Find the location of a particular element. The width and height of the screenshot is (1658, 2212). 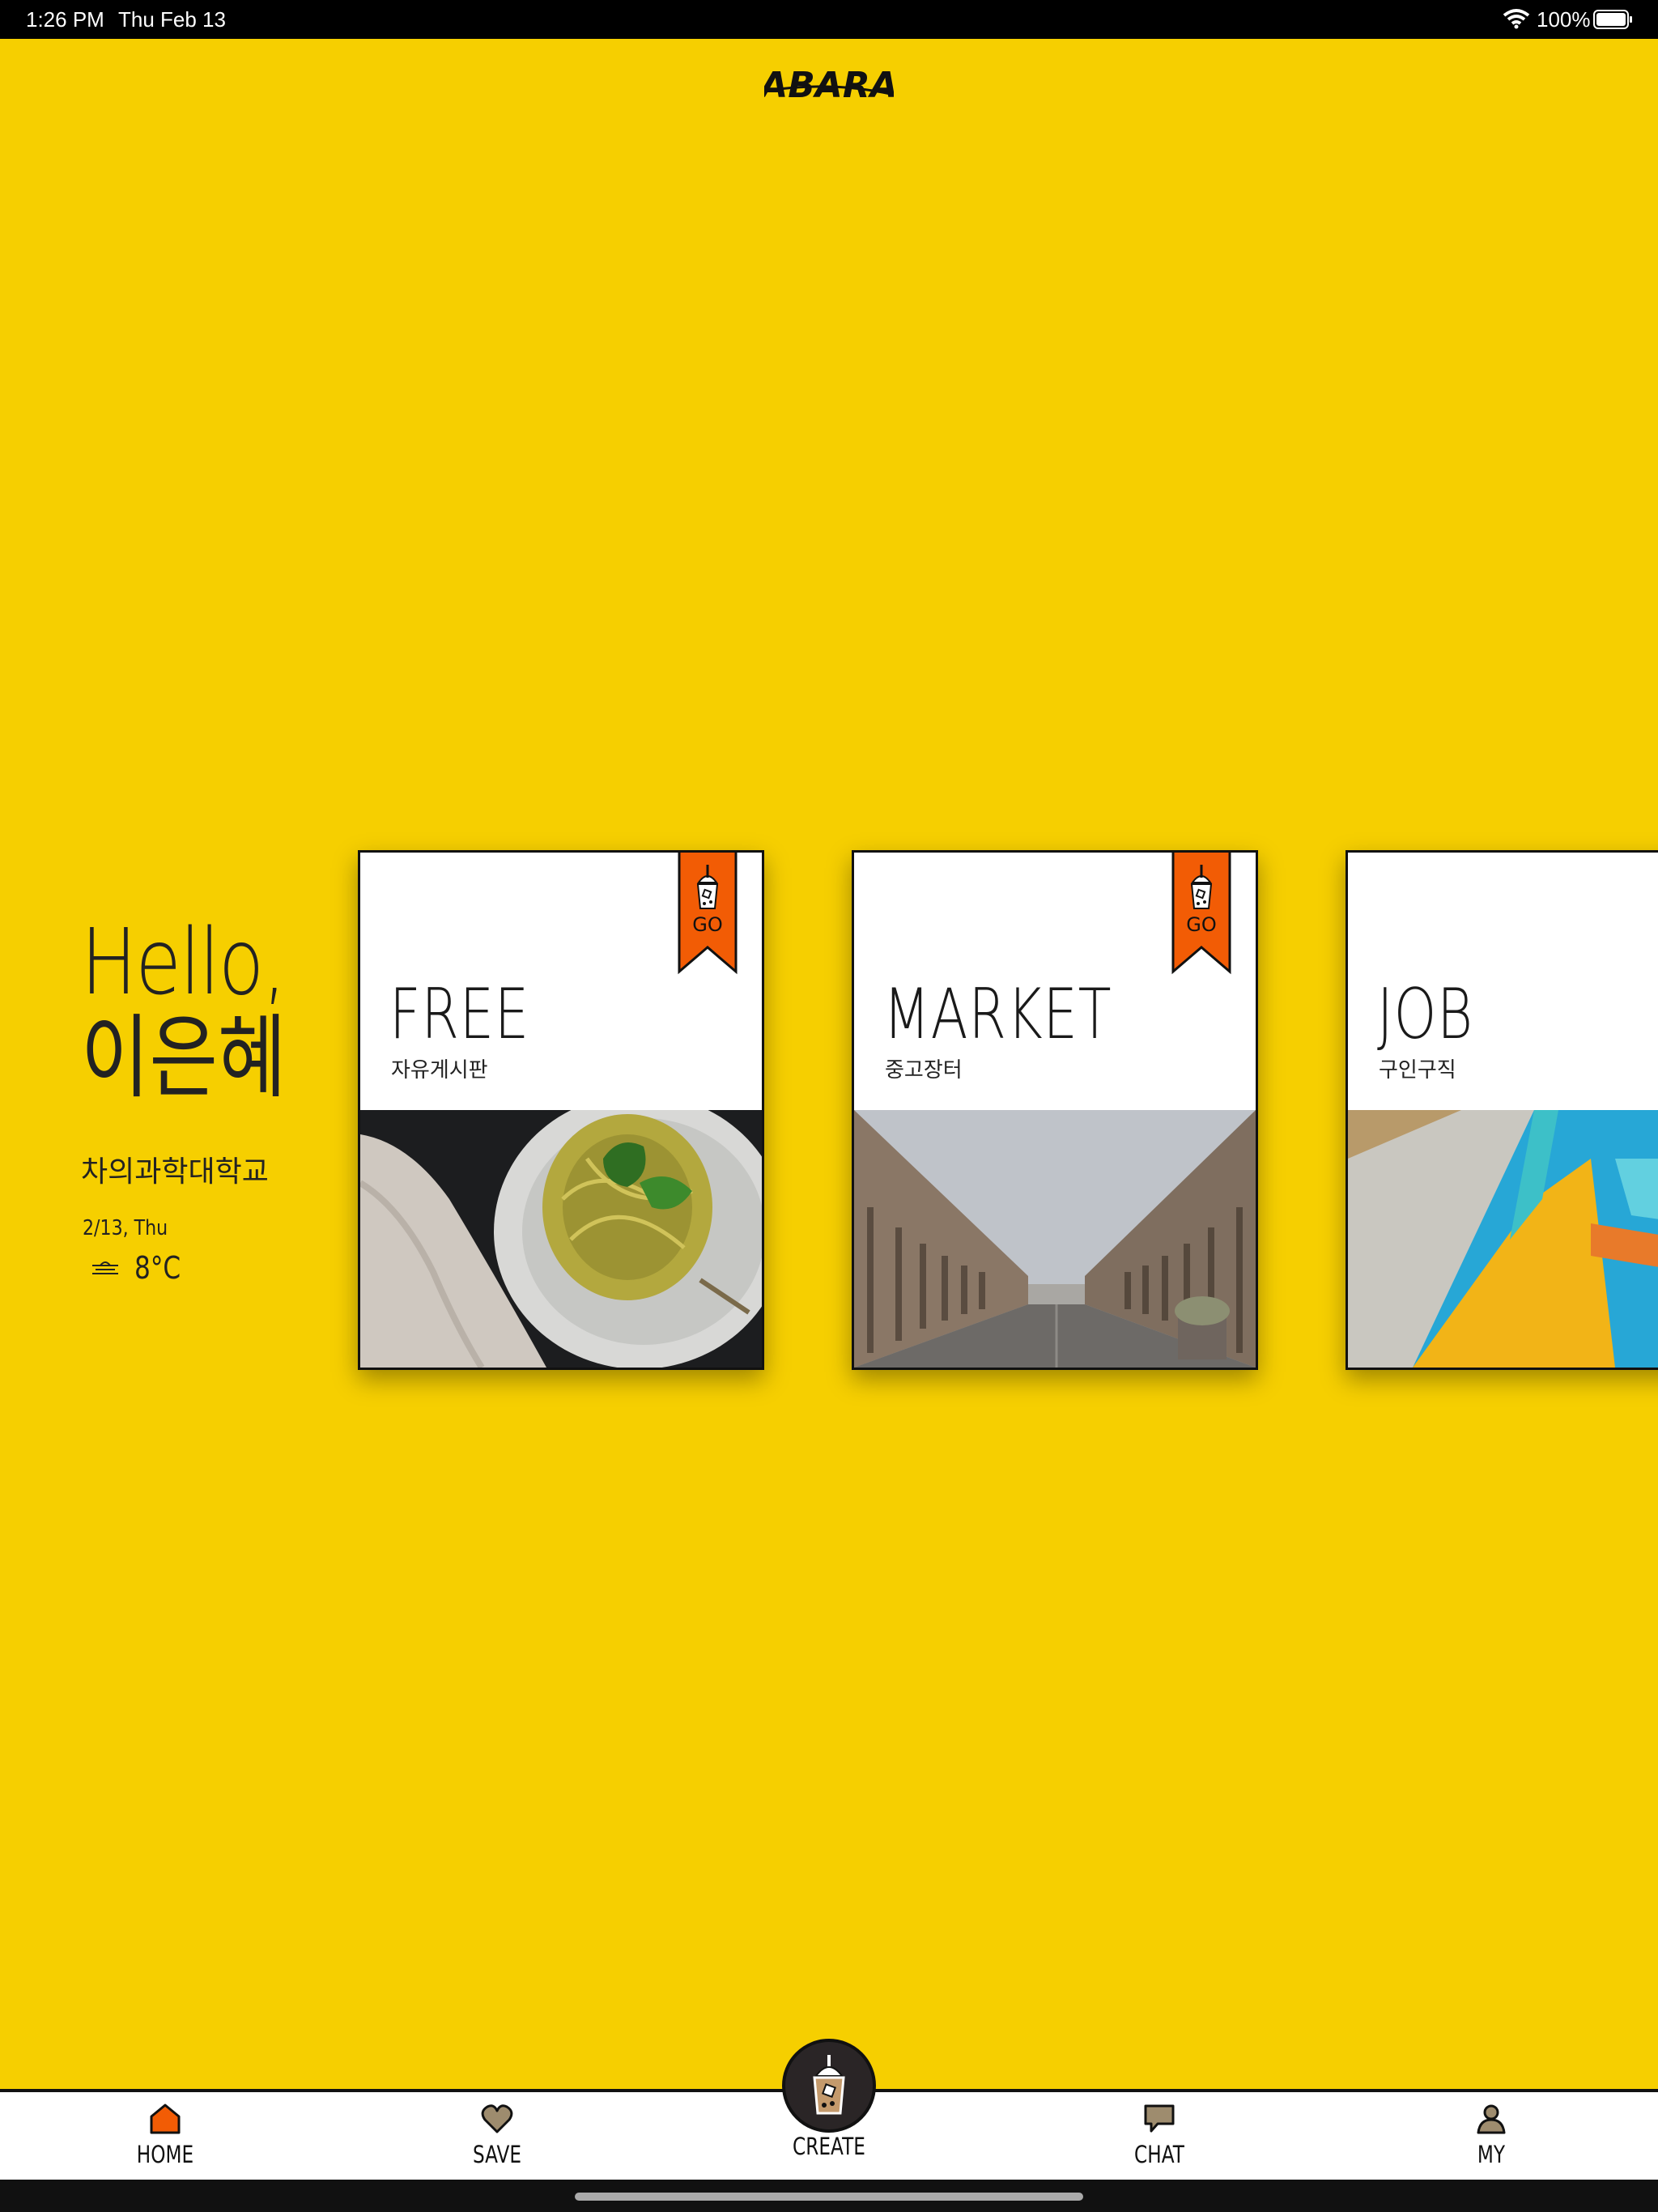

wifi-icon is located at coordinates (1516, 19).